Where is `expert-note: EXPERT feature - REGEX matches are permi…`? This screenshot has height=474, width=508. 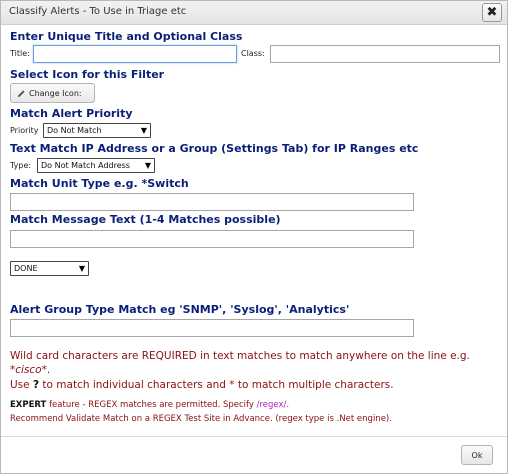 expert-note: EXPERT feature - REGEX matches are permi… is located at coordinates (149, 405).